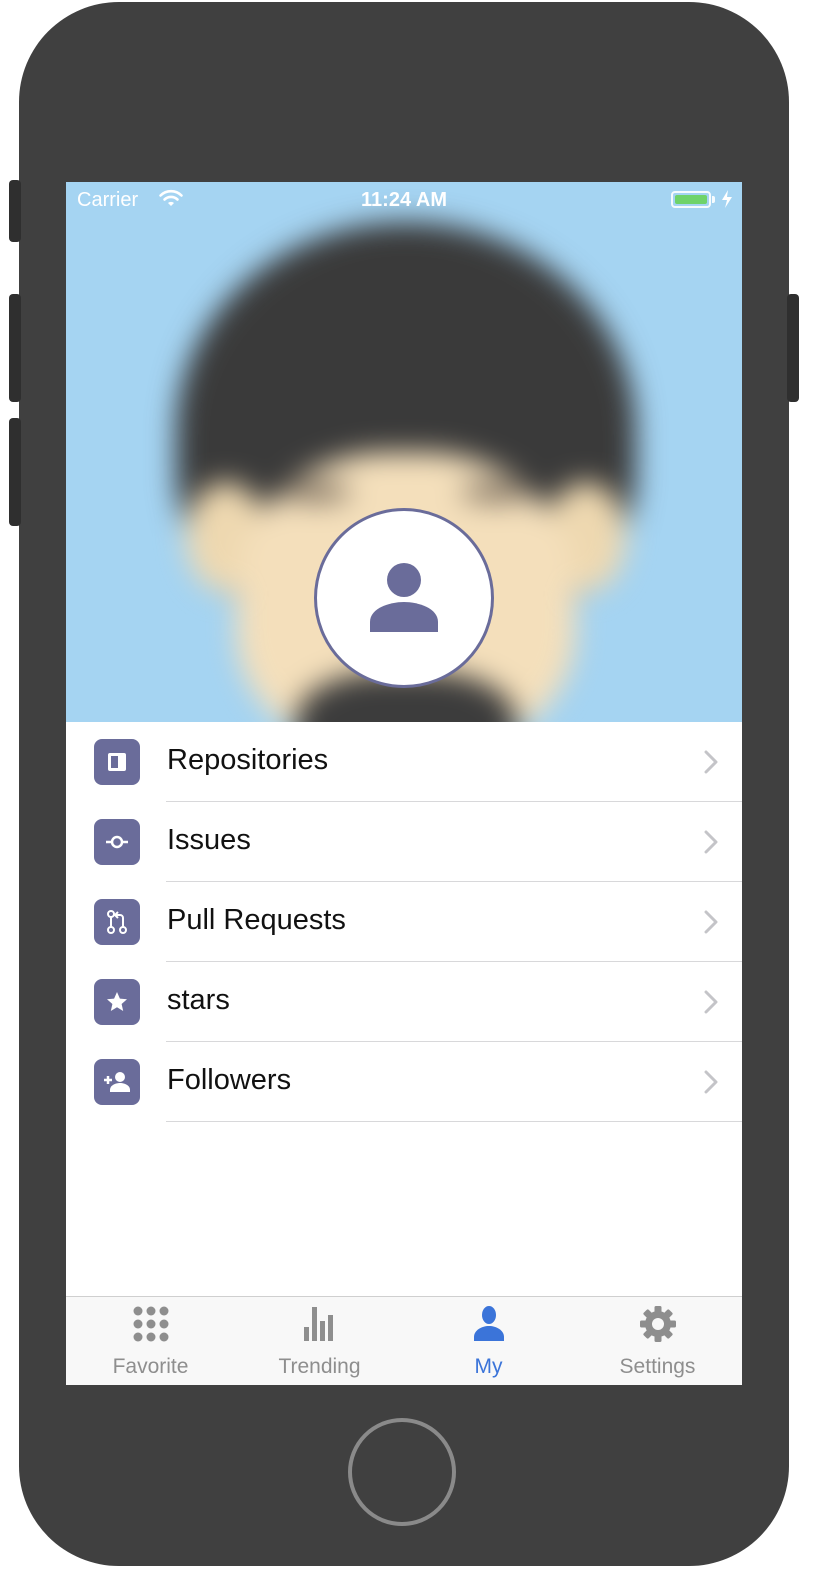 The image size is (814, 1580). What do you see at coordinates (657, 1366) in the screenshot?
I see `tab-label: Settings` at bounding box center [657, 1366].